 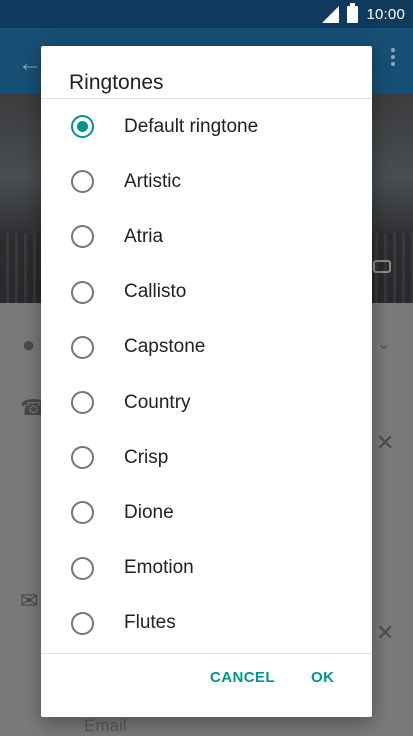 What do you see at coordinates (206, 402) in the screenshot?
I see `ringtone-option: Country` at bounding box center [206, 402].